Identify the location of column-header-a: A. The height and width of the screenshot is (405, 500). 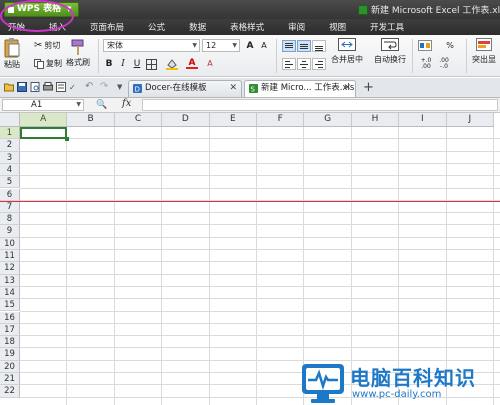
(44, 120).